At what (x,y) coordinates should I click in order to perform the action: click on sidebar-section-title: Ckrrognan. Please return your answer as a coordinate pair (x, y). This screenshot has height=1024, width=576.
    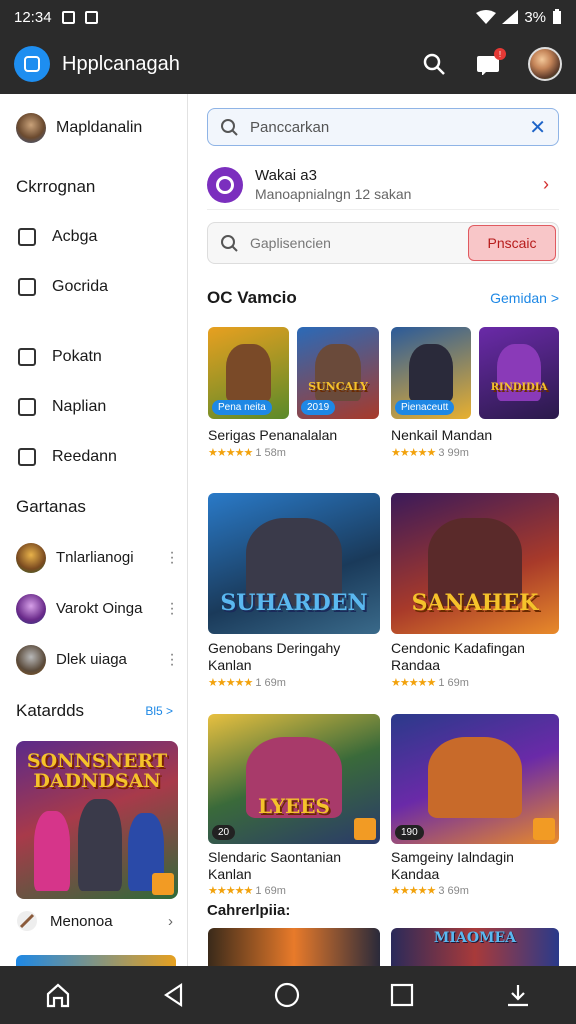
    Looking at the image, I should click on (56, 186).